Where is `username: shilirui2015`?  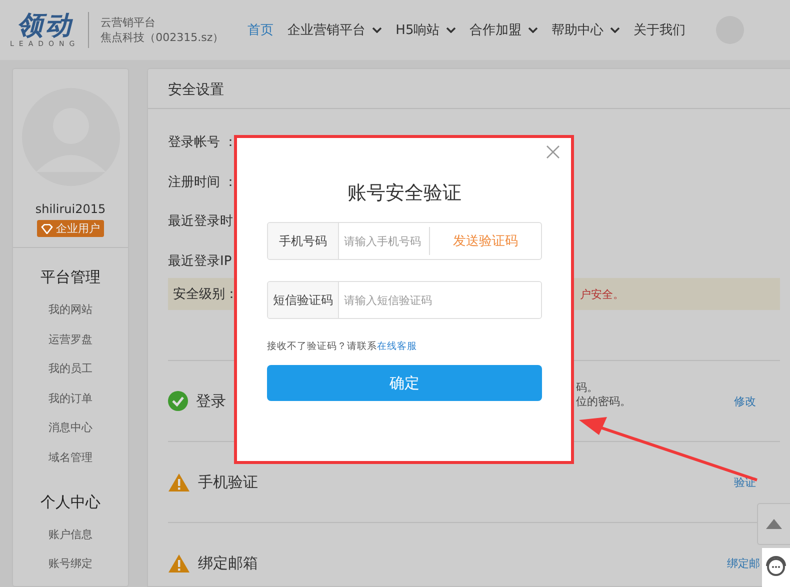
username: shilirui2015 is located at coordinates (70, 209).